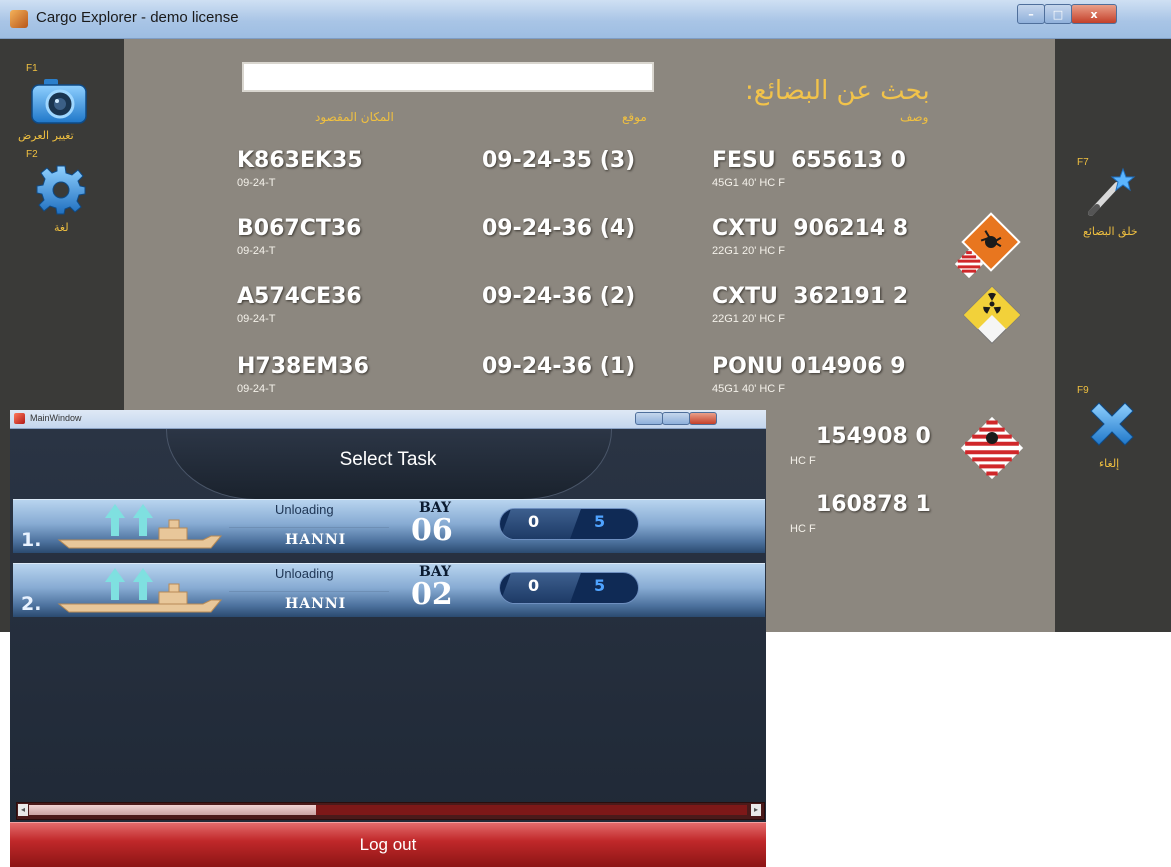  What do you see at coordinates (31, 604) in the screenshot?
I see `task-number: 2.` at bounding box center [31, 604].